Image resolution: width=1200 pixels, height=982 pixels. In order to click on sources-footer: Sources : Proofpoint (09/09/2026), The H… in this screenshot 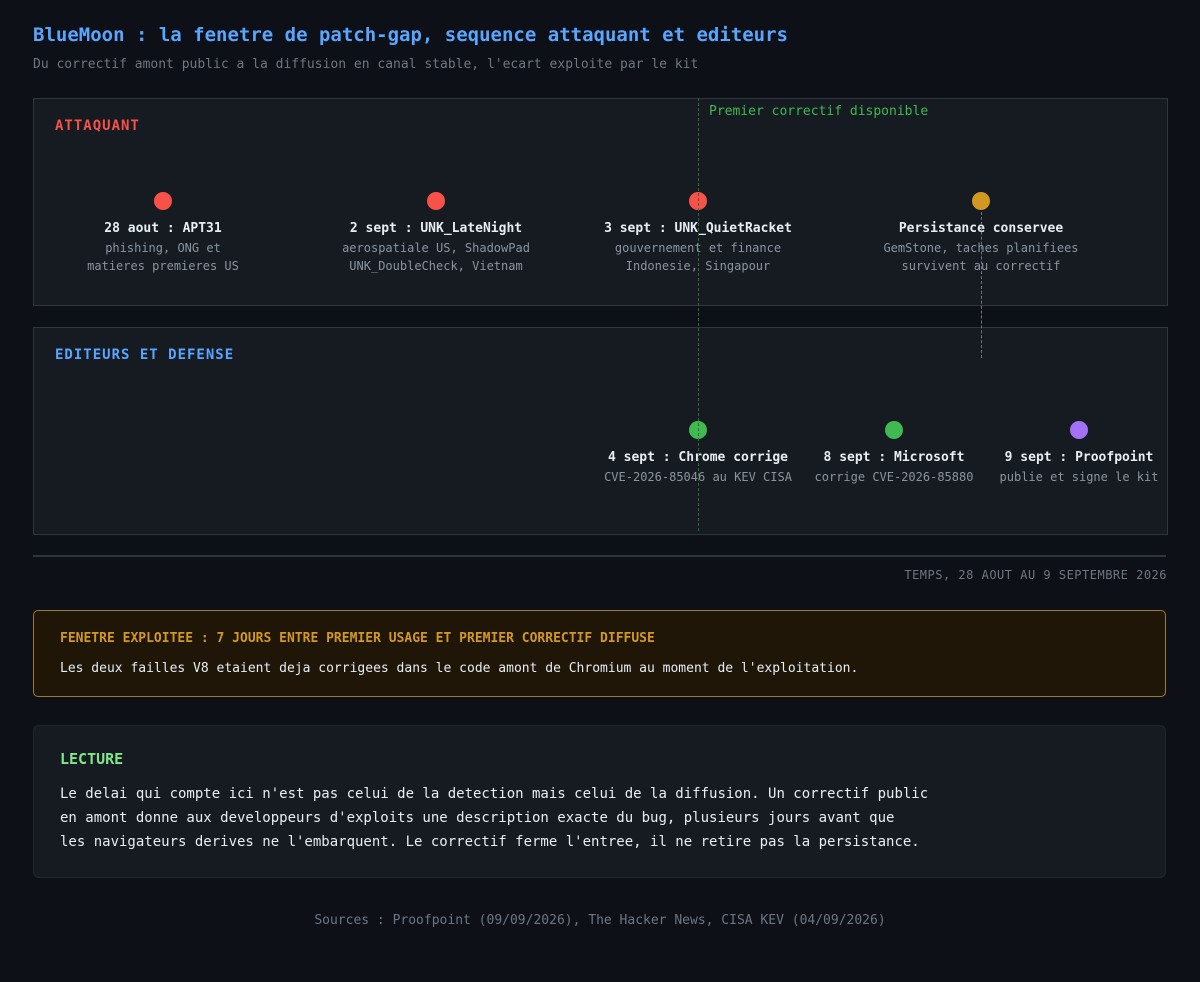, I will do `click(600, 920)`.